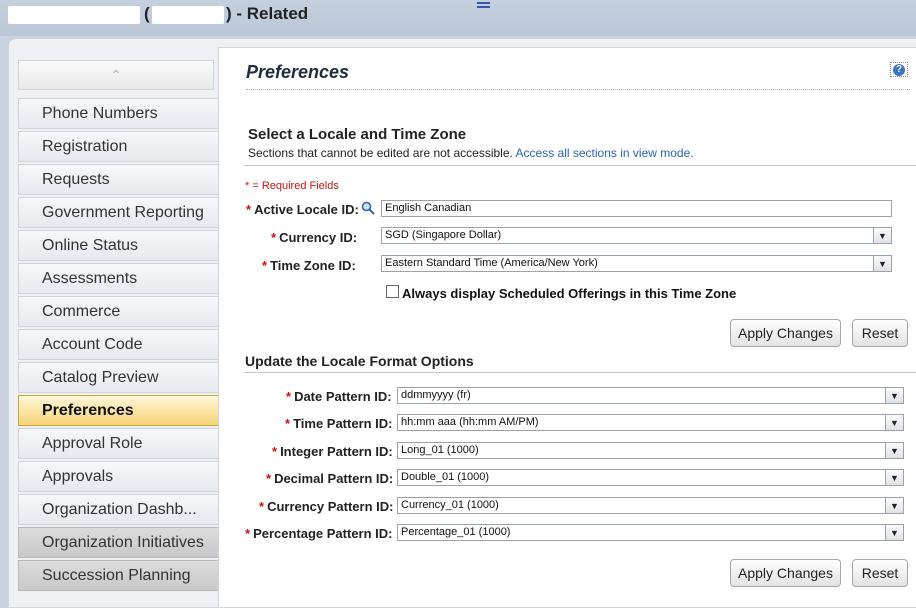  I want to click on time-pattern-value: hh:mm aaa (hh:mm AM/PM), so click(470, 422).